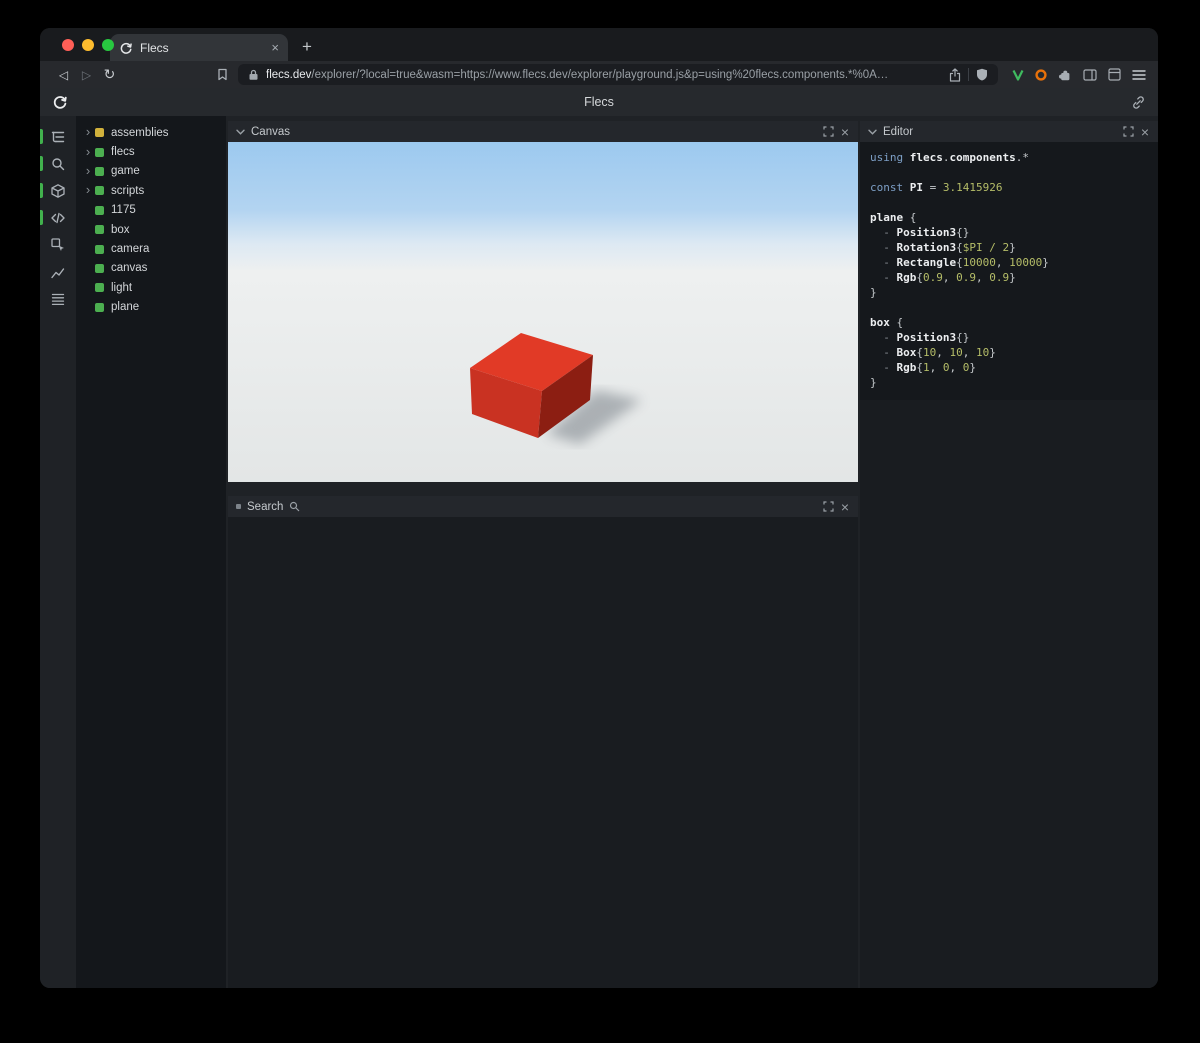 The height and width of the screenshot is (1043, 1200). I want to click on code-icon, so click(58, 218).